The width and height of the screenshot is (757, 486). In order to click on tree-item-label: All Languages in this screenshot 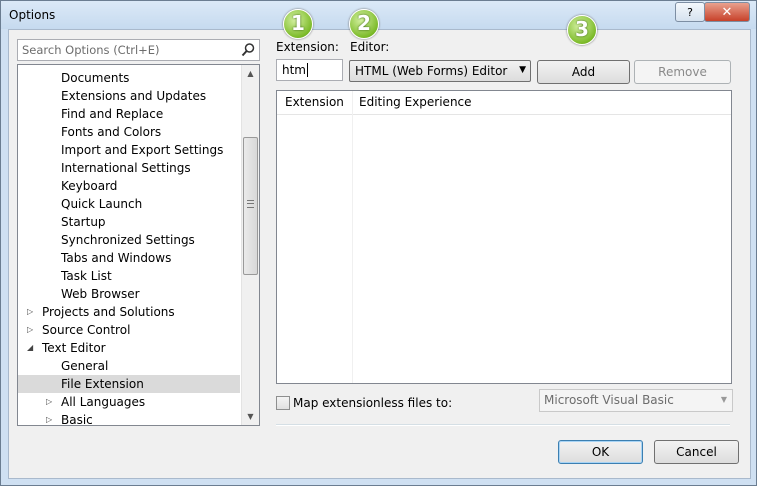, I will do `click(103, 402)`.